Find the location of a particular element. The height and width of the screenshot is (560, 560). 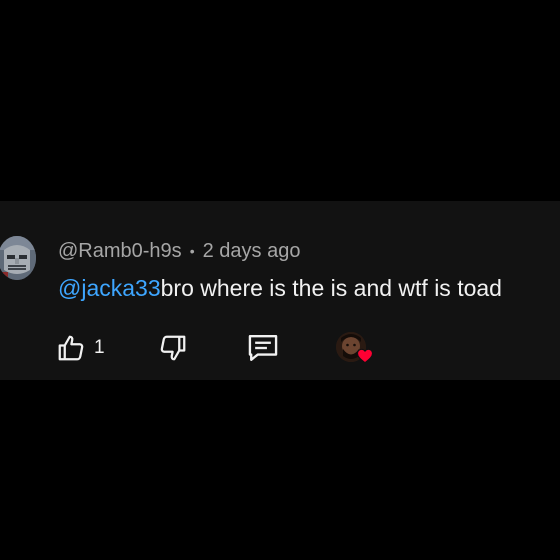

reply-button is located at coordinates (263, 348).